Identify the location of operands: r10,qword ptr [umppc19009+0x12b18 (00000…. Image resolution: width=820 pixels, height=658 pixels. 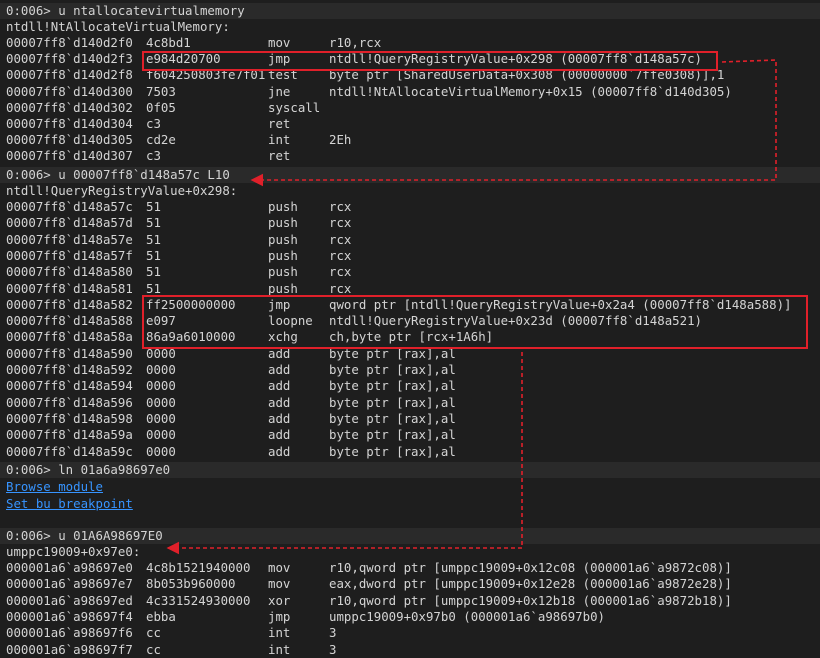
(530, 600).